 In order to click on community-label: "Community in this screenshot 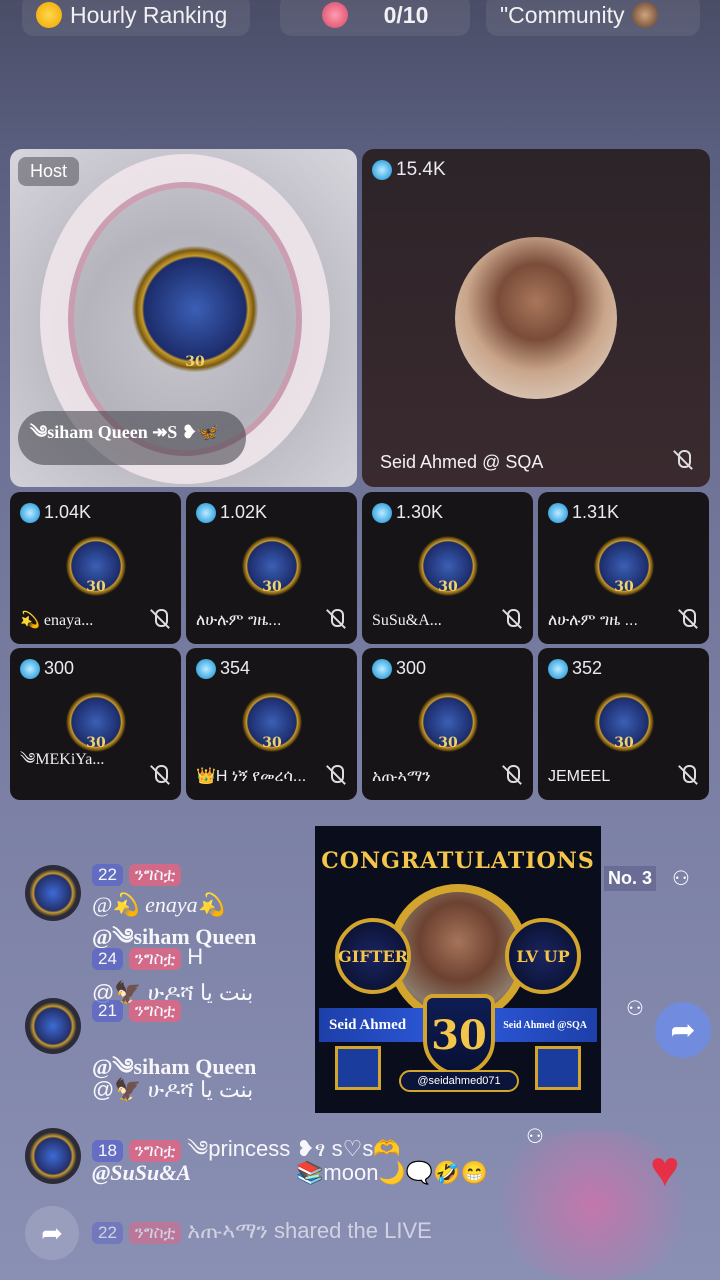, I will do `click(562, 14)`.